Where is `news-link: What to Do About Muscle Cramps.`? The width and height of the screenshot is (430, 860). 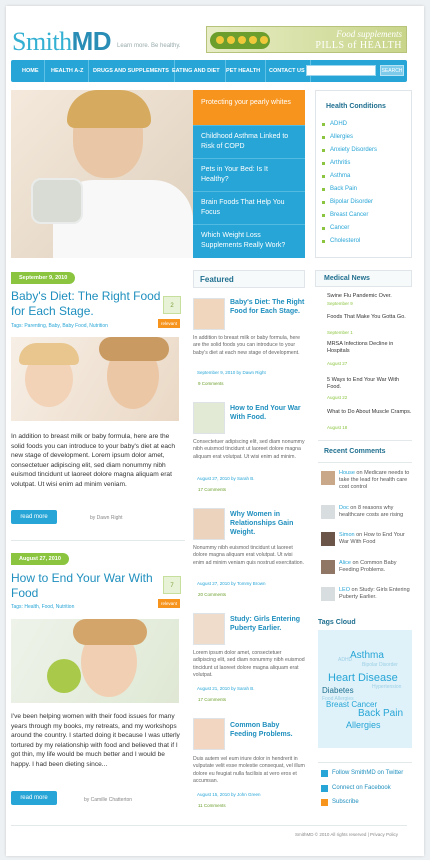 news-link: What to Do About Muscle Cramps. is located at coordinates (367, 412).